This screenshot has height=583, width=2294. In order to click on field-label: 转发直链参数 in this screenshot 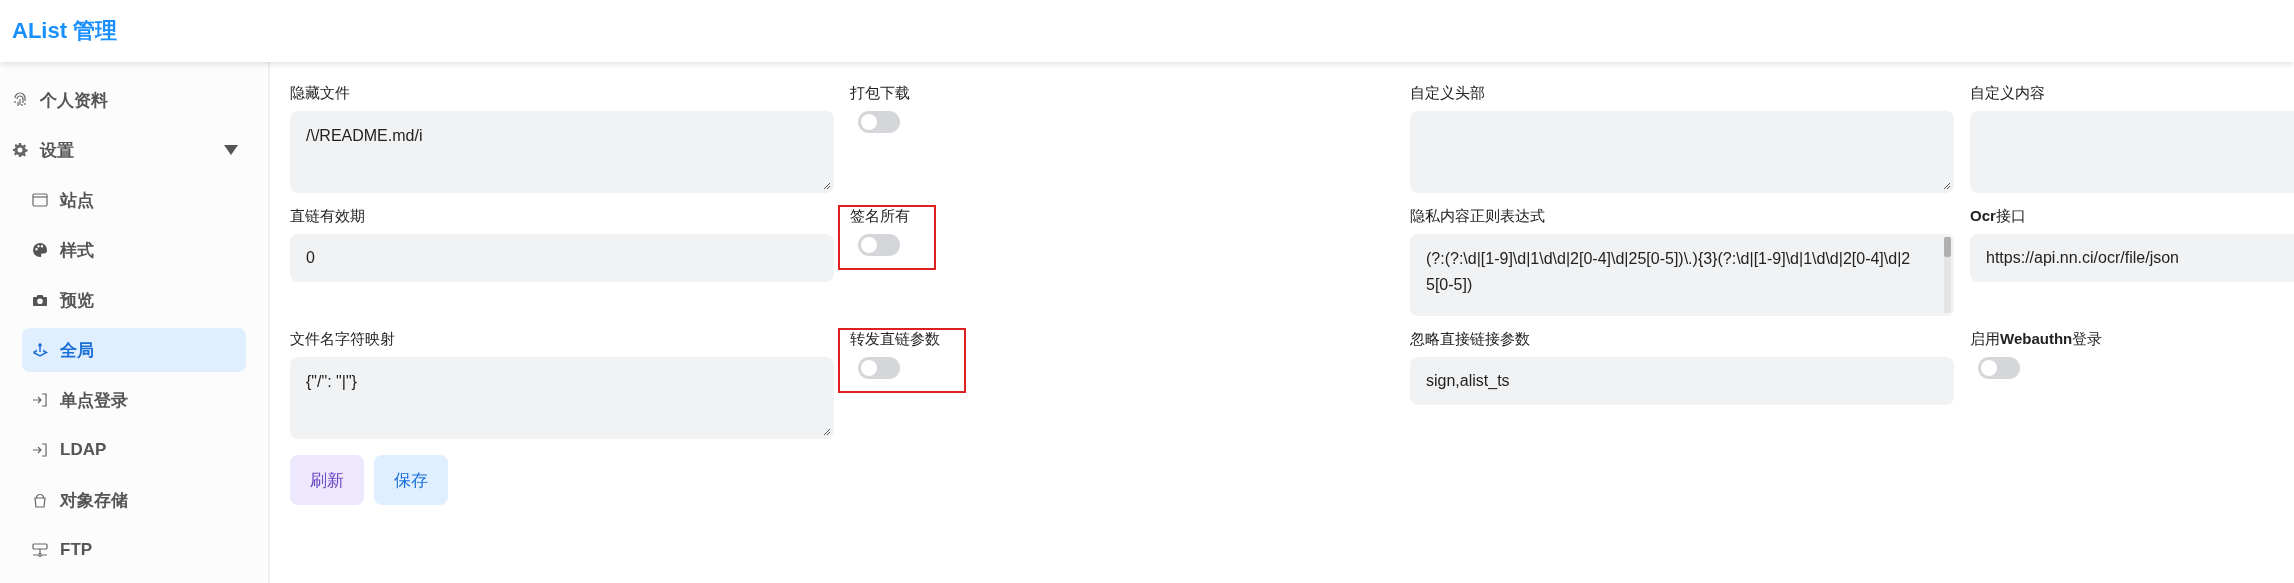, I will do `click(895, 339)`.